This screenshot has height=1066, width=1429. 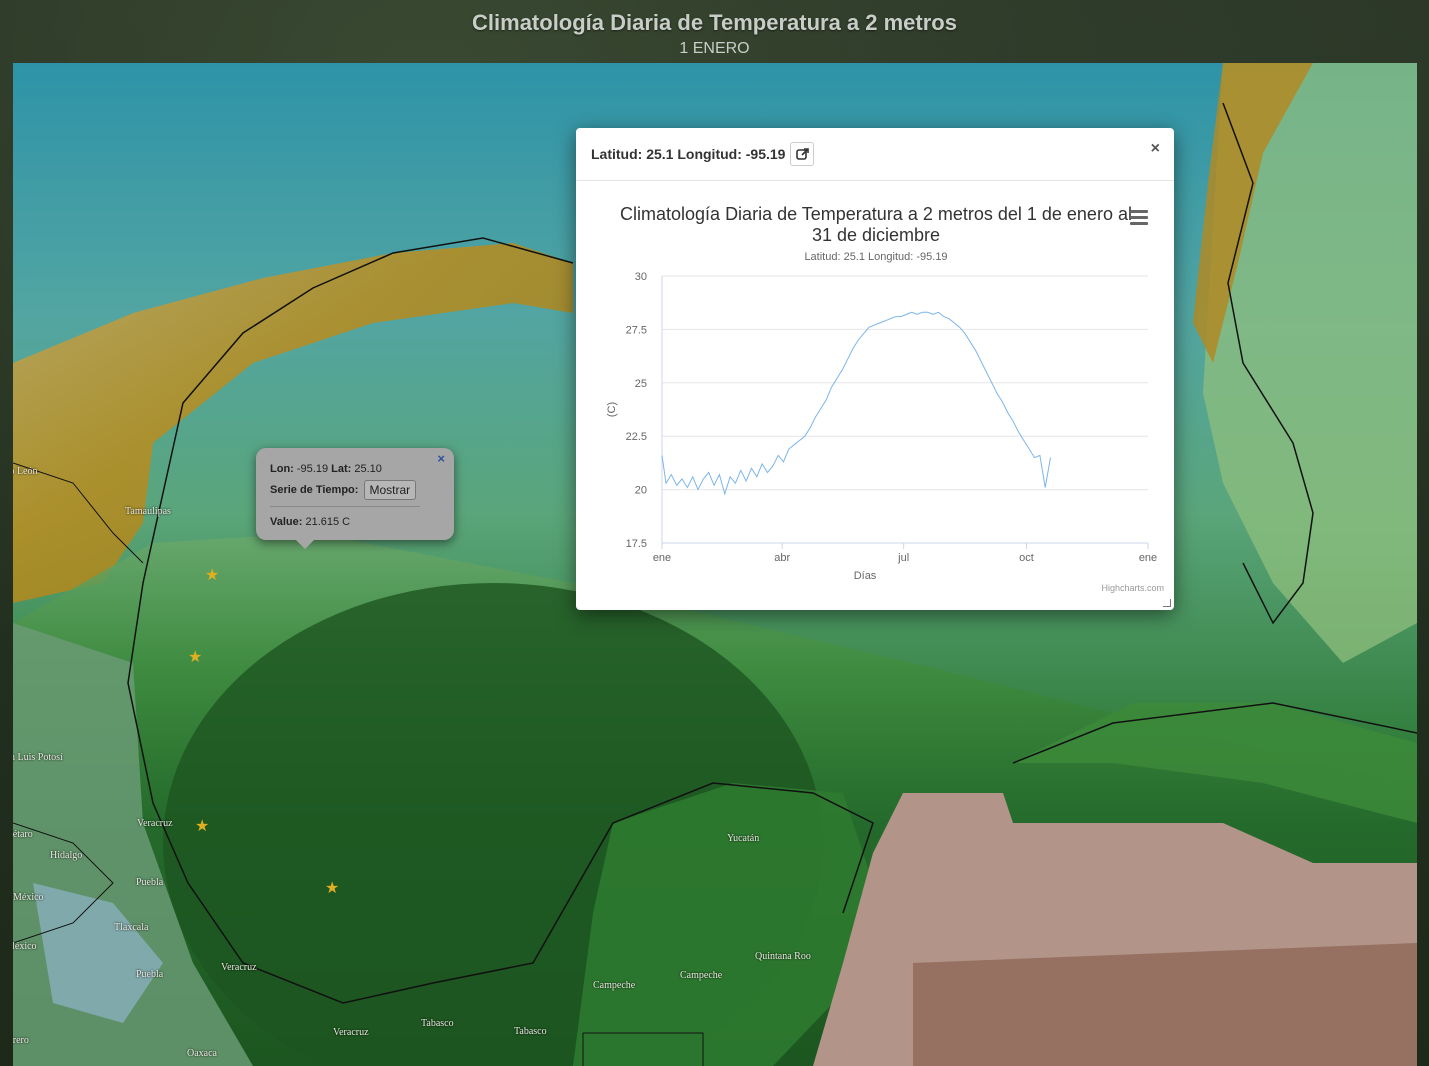 What do you see at coordinates (1132, 588) in the screenshot?
I see `chart-credits: Highcharts.com` at bounding box center [1132, 588].